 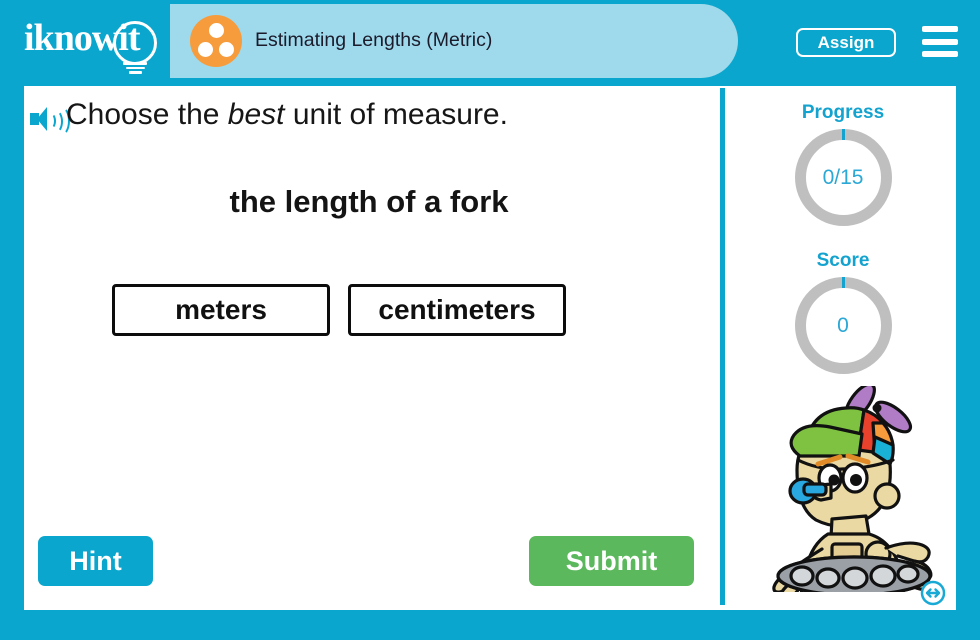 What do you see at coordinates (843, 112) in the screenshot?
I see `progress-label: Progress` at bounding box center [843, 112].